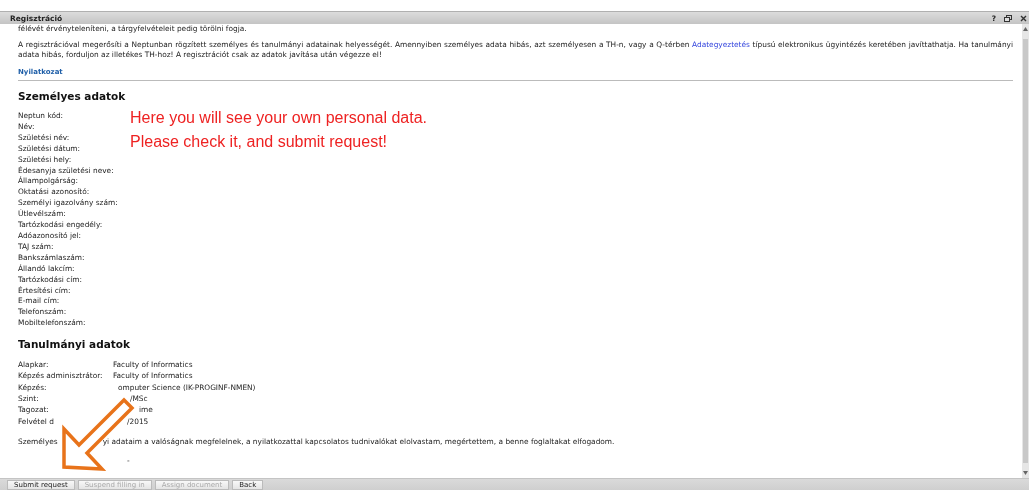 The width and height of the screenshot is (1029, 490). Describe the element at coordinates (1025, 251) in the screenshot. I see `scrollbar` at that location.